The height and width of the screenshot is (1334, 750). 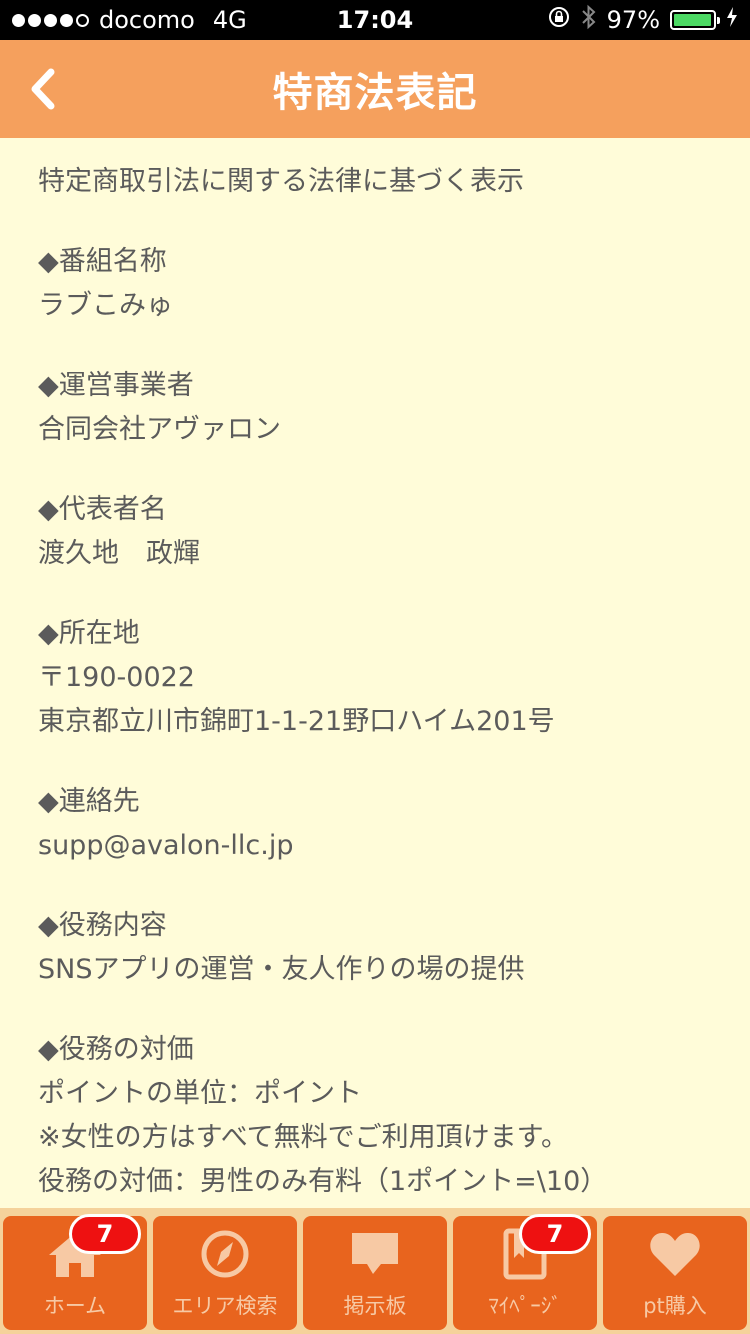 I want to click on section-heading: ◆役務の対価, so click(x=116, y=1049).